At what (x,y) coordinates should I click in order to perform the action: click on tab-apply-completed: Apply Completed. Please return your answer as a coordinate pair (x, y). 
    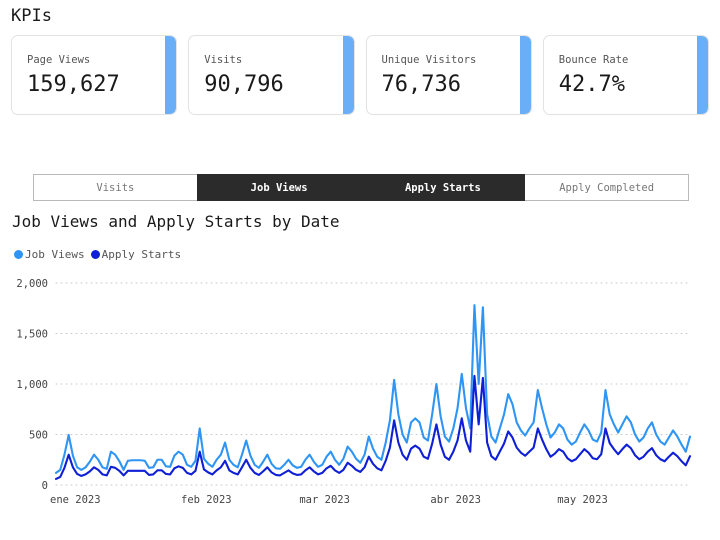
    Looking at the image, I should click on (606, 187).